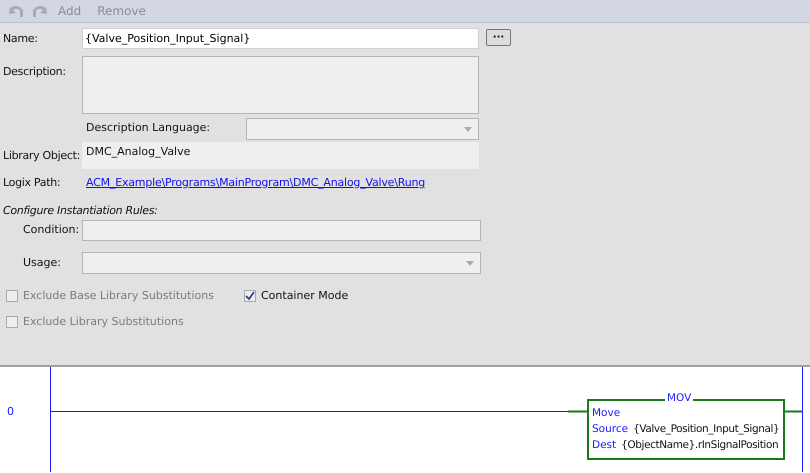  What do you see at coordinates (281, 230) in the screenshot?
I see `condition-field` at bounding box center [281, 230].